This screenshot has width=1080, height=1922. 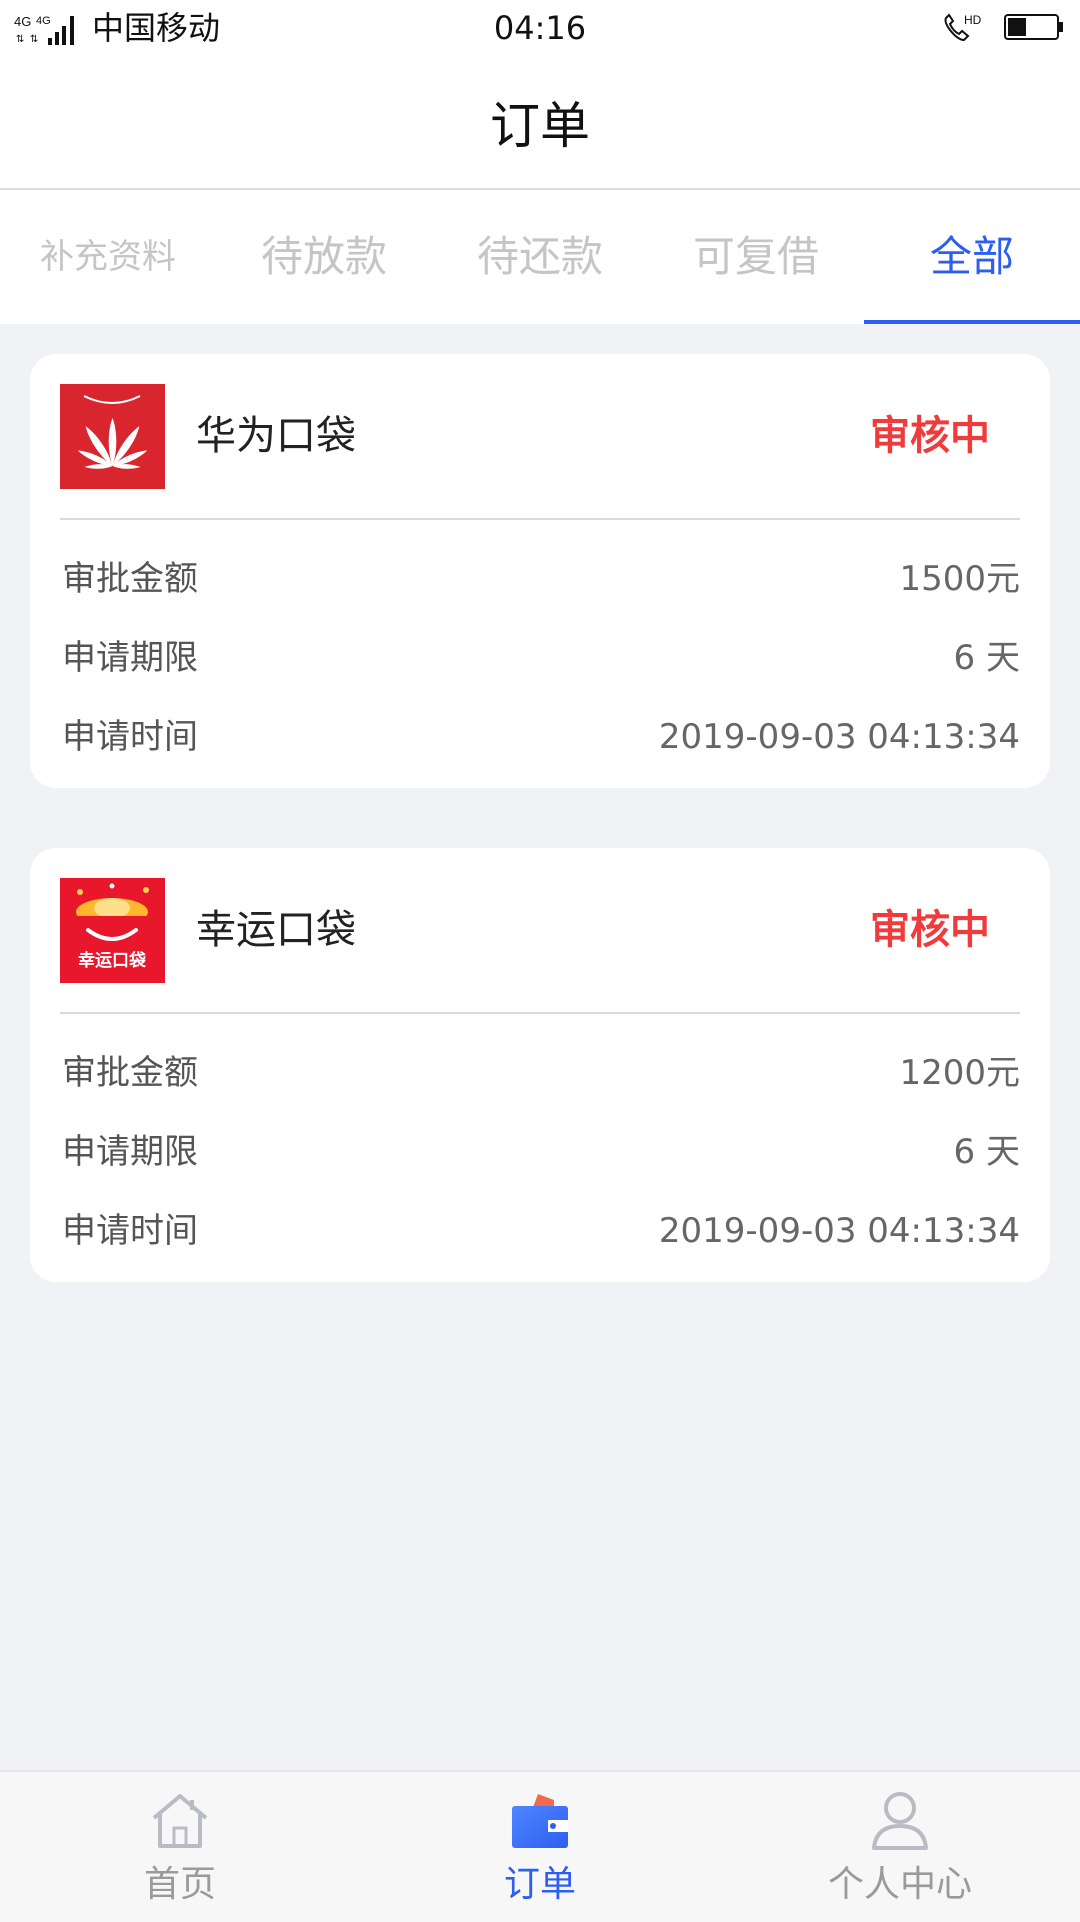 I want to click on row-value: 1200元, so click(x=959, y=1073).